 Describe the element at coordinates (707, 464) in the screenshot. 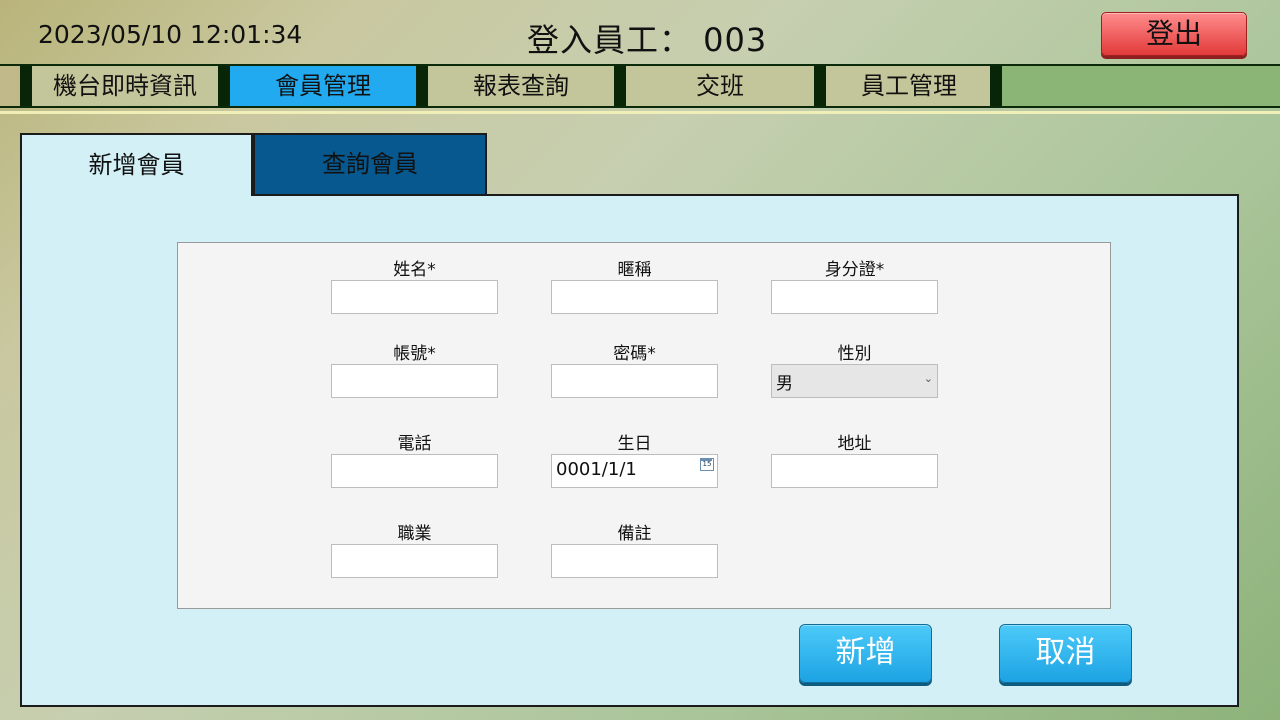

I see `calendar-icon: 15` at that location.